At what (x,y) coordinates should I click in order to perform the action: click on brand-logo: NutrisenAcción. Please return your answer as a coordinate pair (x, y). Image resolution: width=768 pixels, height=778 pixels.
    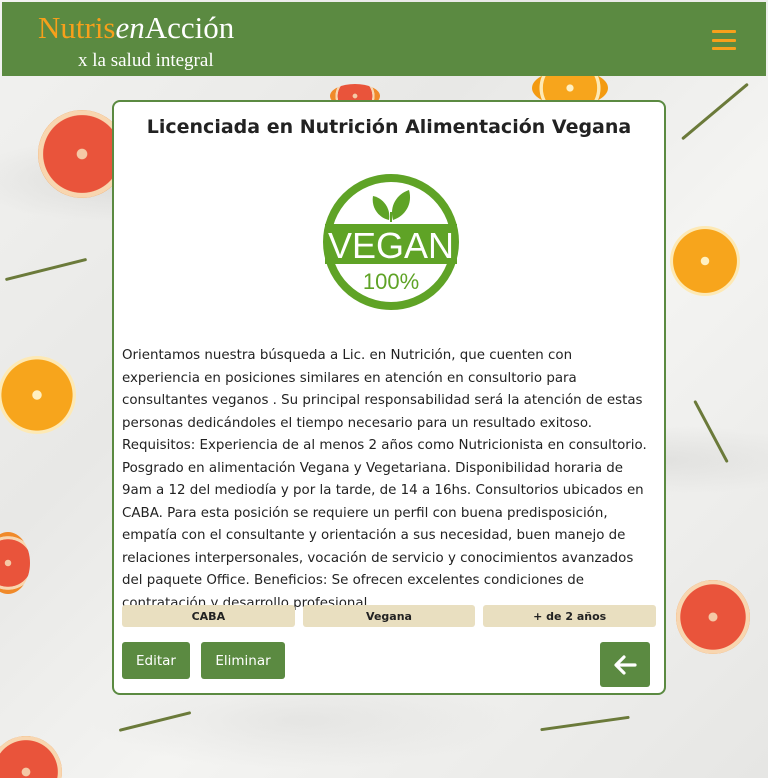
    Looking at the image, I should click on (136, 28).